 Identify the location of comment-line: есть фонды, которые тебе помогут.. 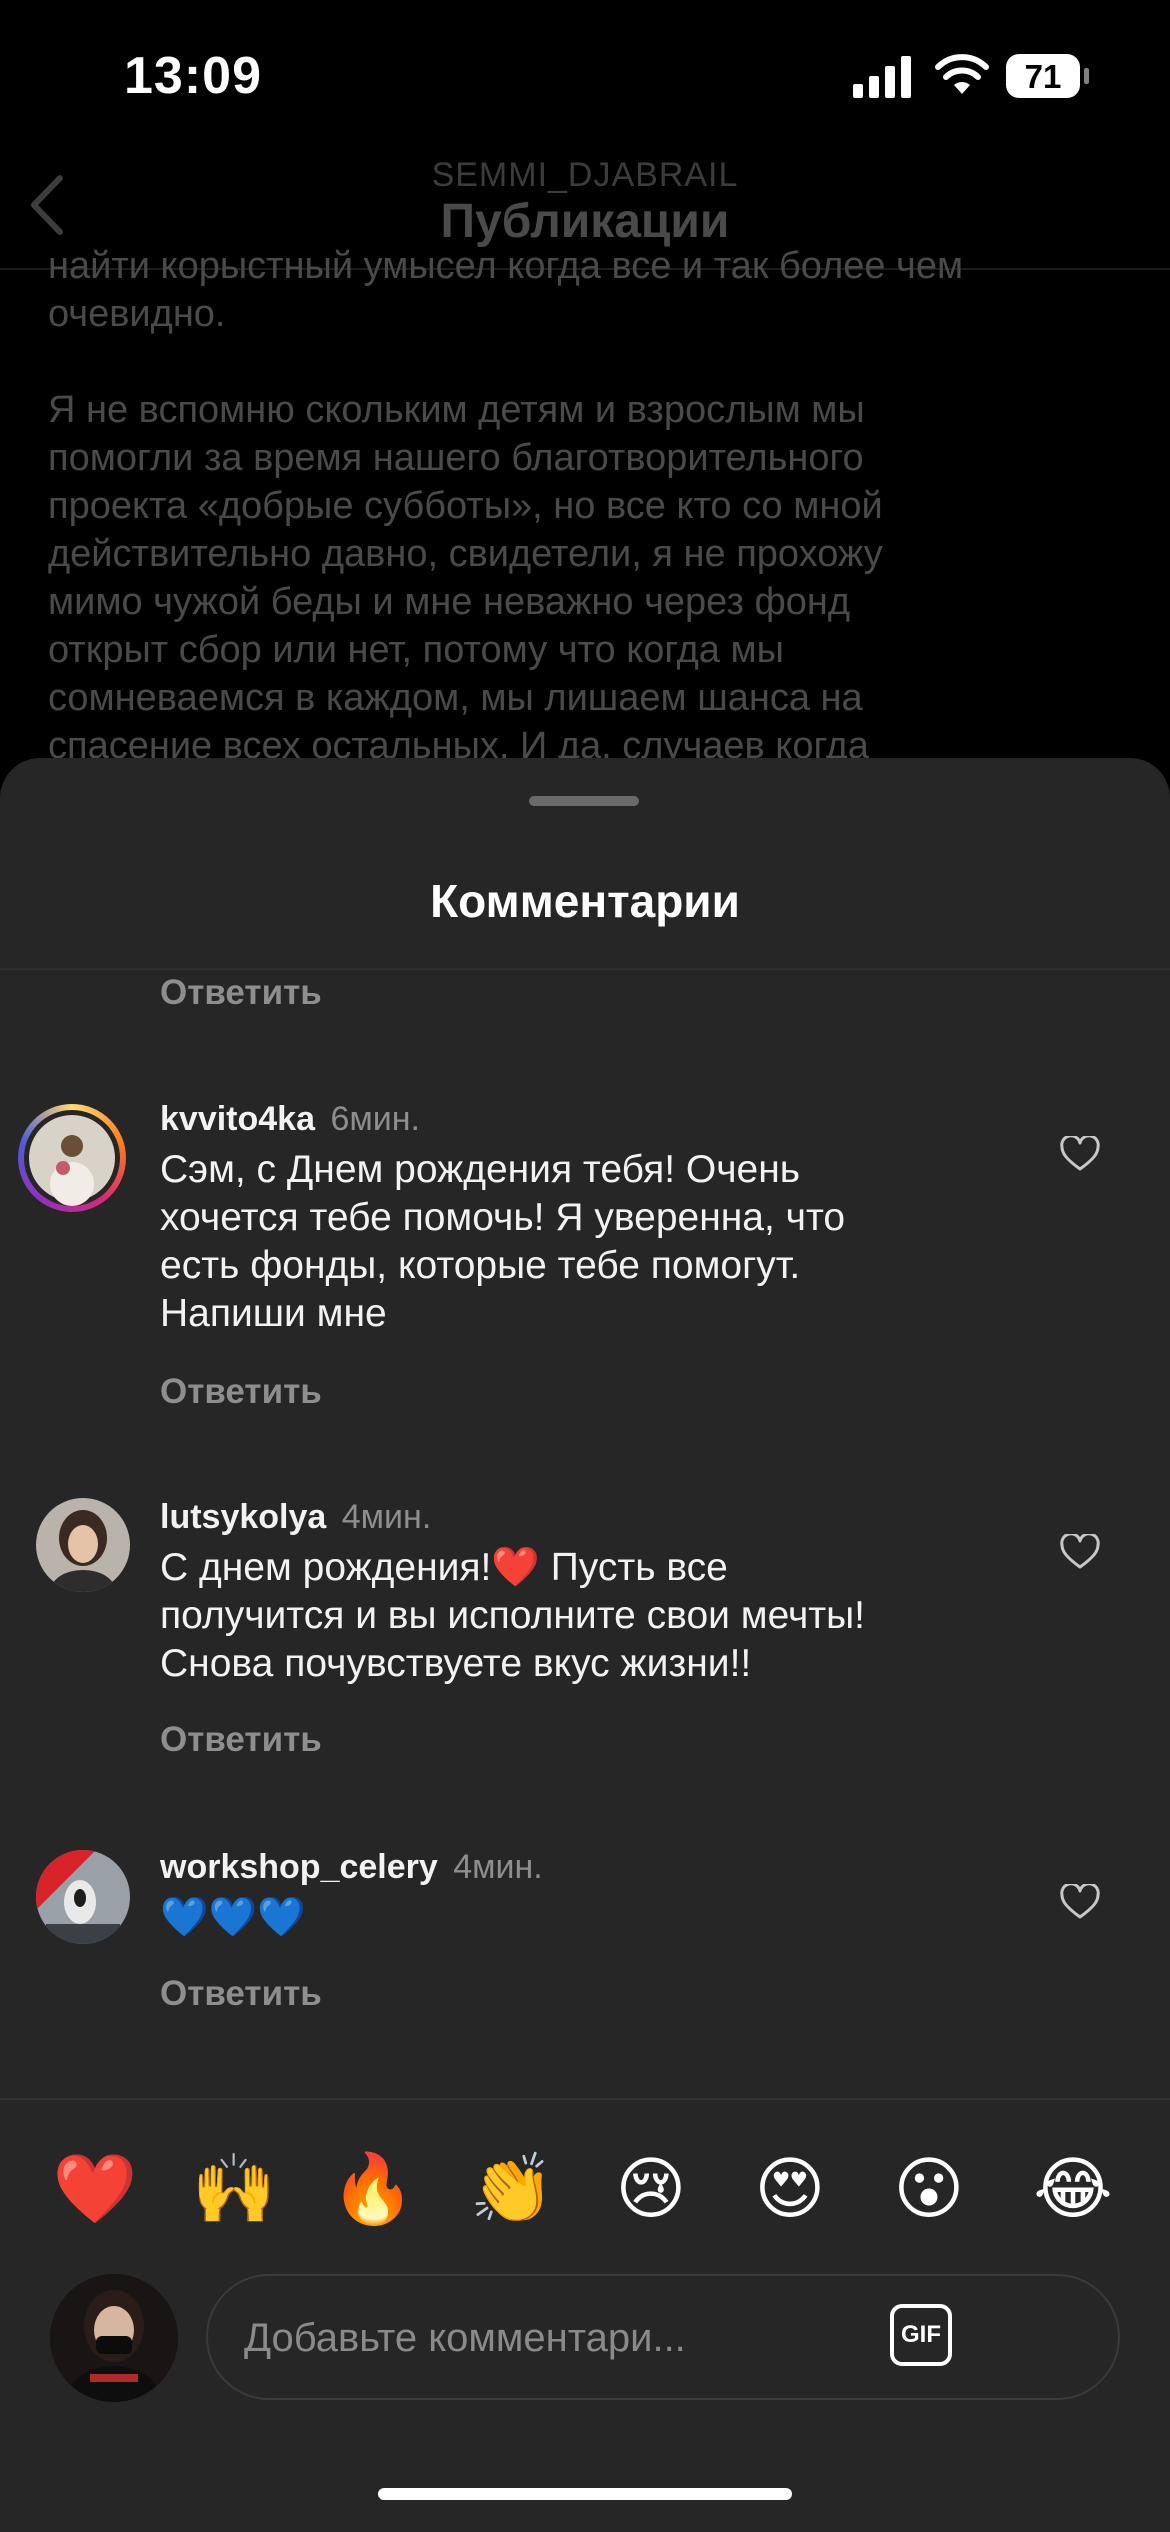
(480, 1265).